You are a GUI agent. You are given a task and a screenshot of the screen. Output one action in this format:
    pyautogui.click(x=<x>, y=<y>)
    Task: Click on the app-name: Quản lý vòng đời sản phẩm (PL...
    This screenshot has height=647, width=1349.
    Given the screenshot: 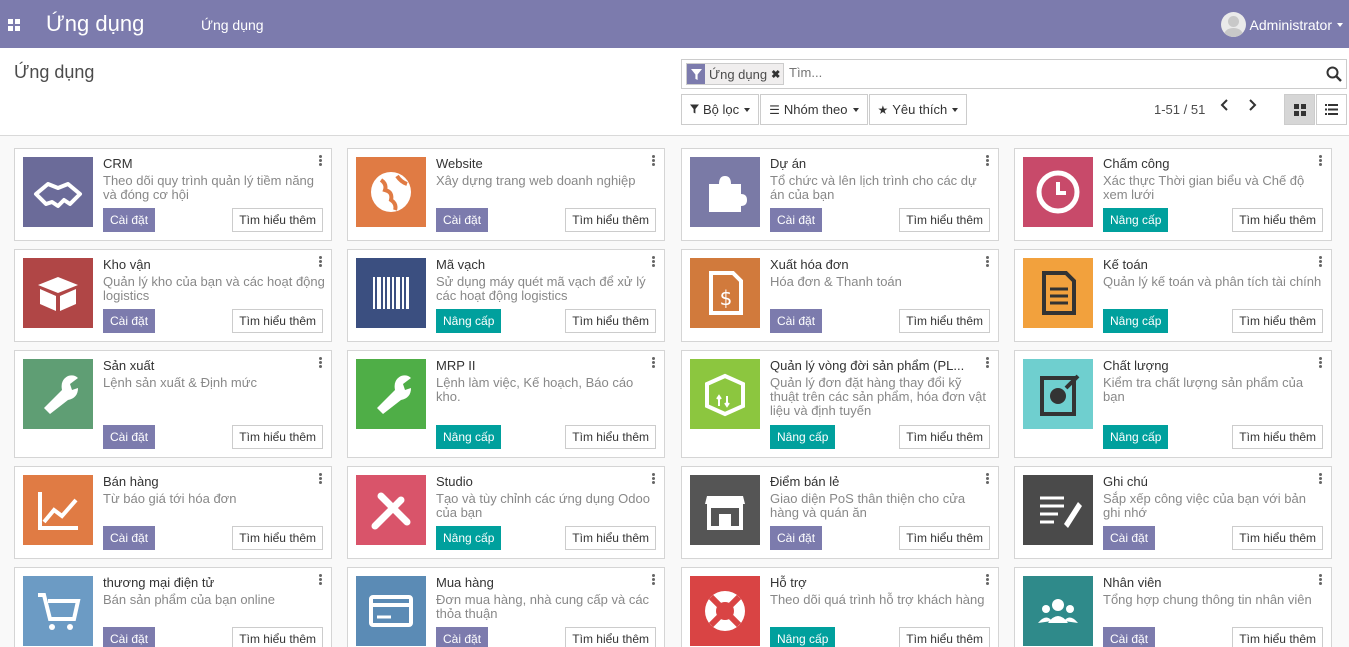 What is the action you would take?
    pyautogui.click(x=867, y=365)
    